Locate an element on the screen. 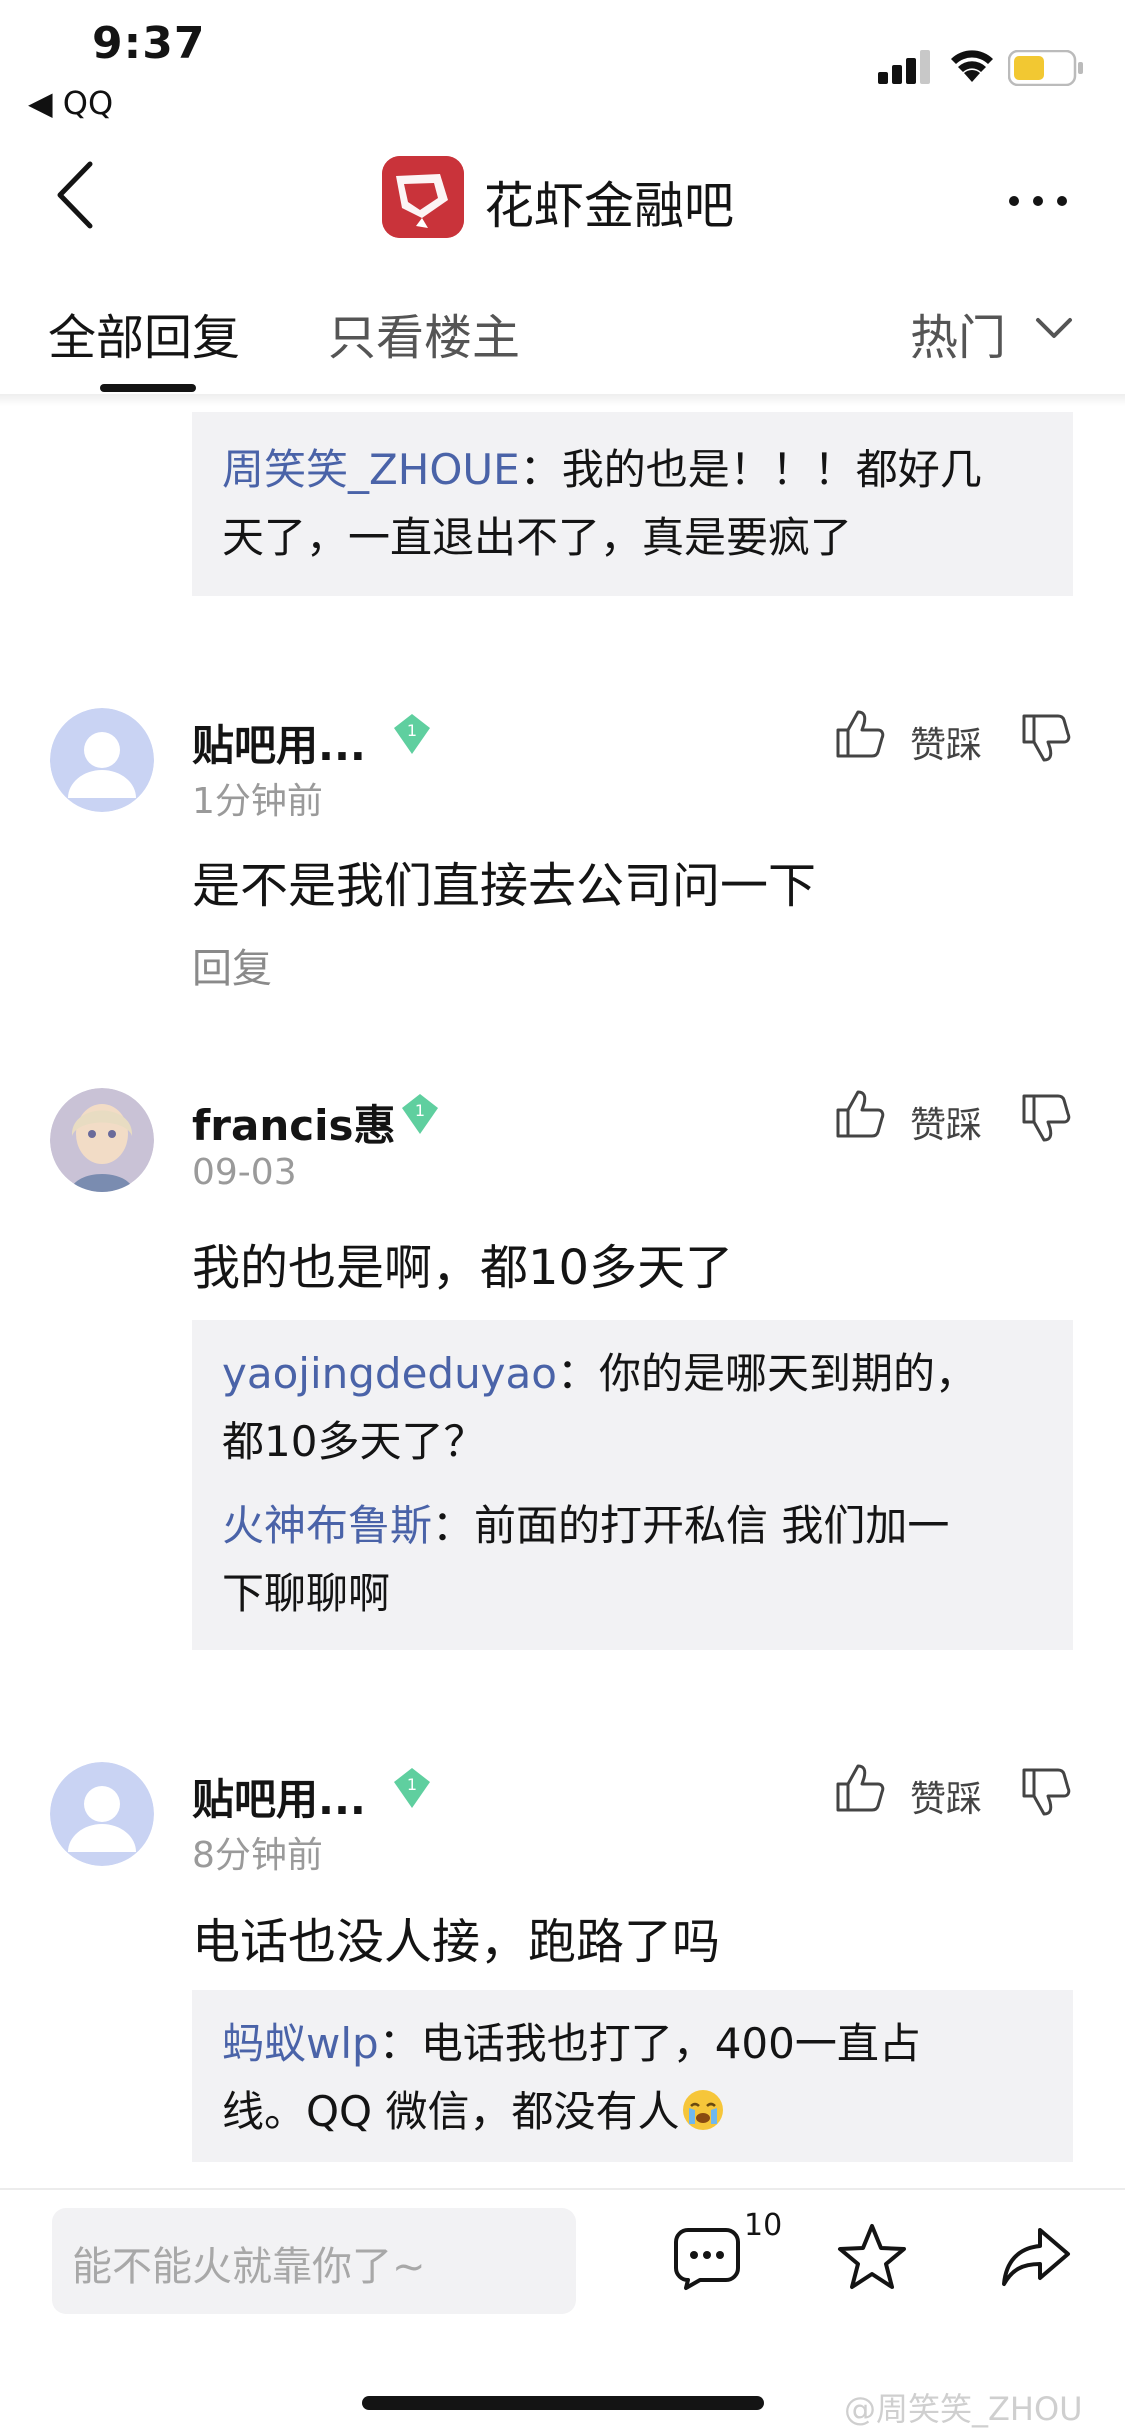 Image resolution: width=1125 pixels, height=2436 pixels. comment-icon is located at coordinates (707, 2259).